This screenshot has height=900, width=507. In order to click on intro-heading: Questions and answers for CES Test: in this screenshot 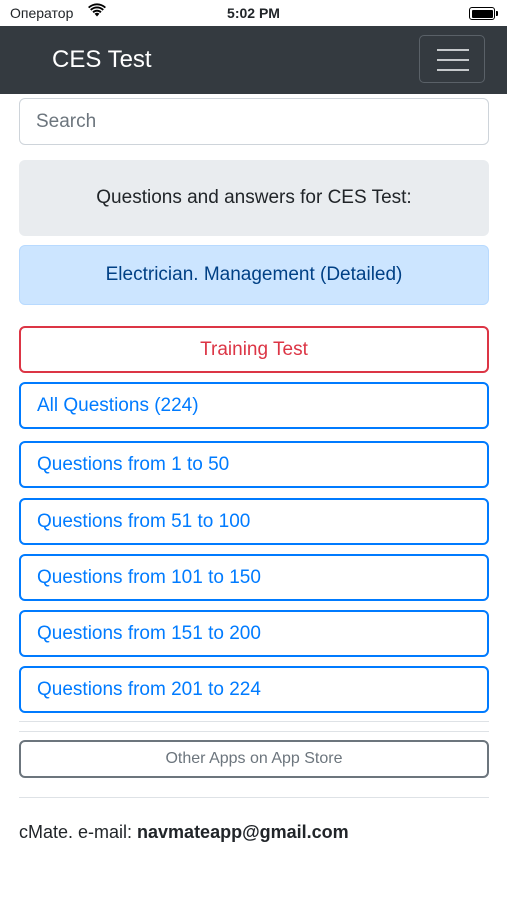, I will do `click(254, 198)`.